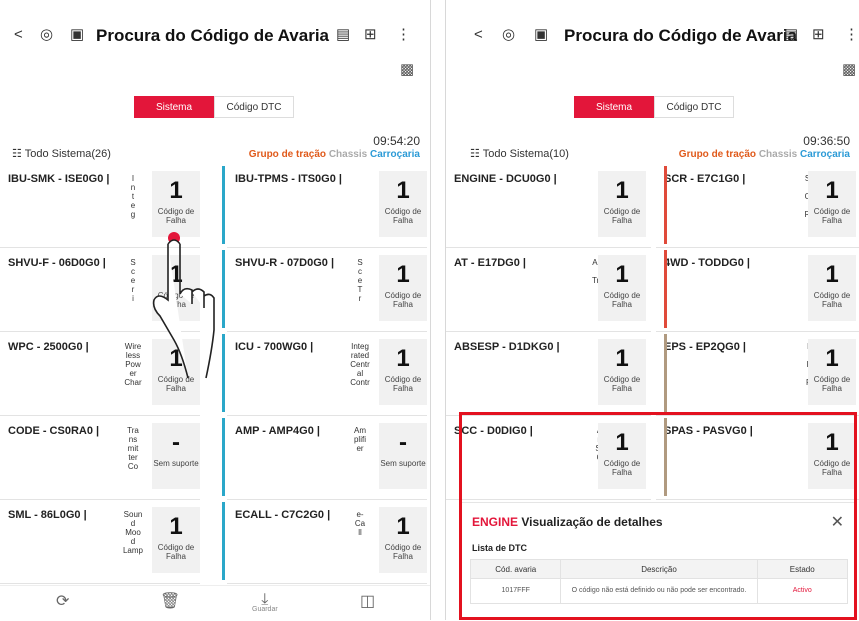  I want to click on system-cell: AMP - AMP4G0 | Am plifi er - Sem suporte, so click(327, 457).